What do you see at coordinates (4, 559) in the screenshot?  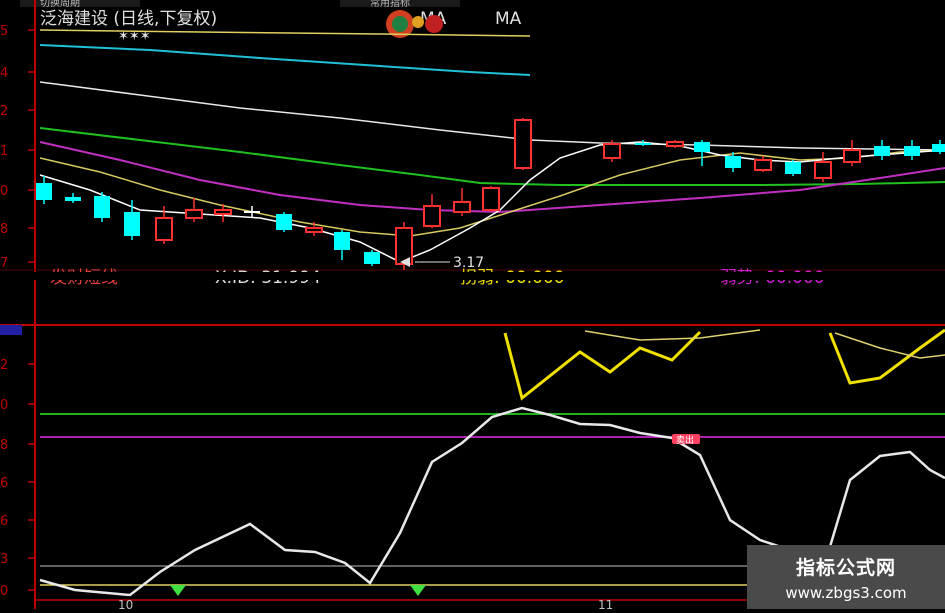 I see `indicator-axis-label: 3` at bounding box center [4, 559].